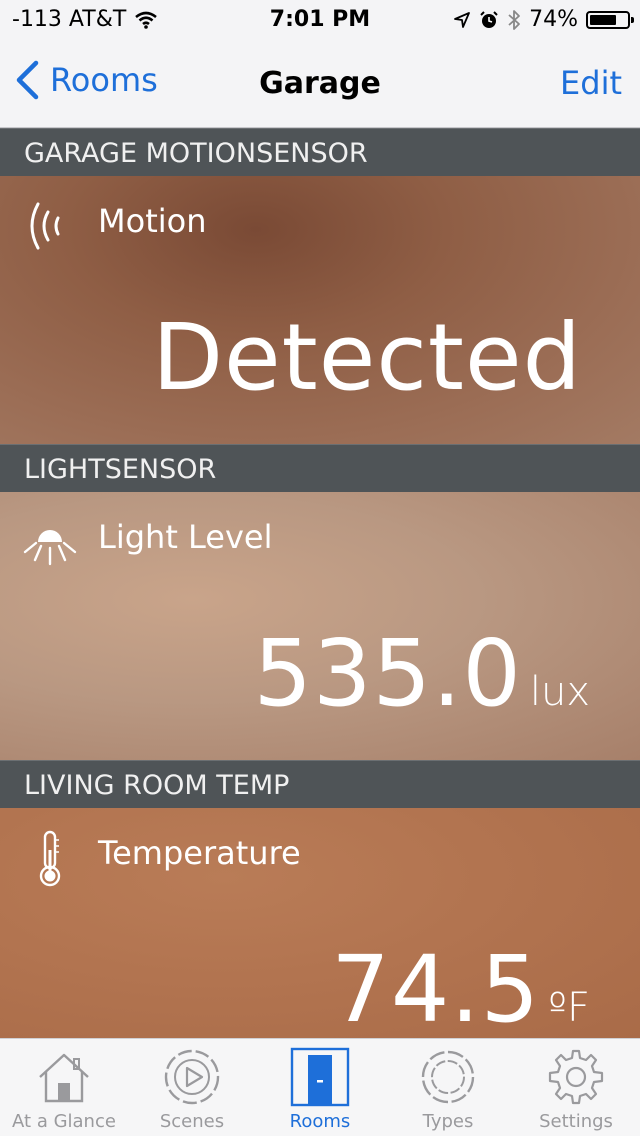 The image size is (640, 1136). I want to click on tab-bar: At a Glance Scenes Rooms Types Settings, so click(320, 1087).